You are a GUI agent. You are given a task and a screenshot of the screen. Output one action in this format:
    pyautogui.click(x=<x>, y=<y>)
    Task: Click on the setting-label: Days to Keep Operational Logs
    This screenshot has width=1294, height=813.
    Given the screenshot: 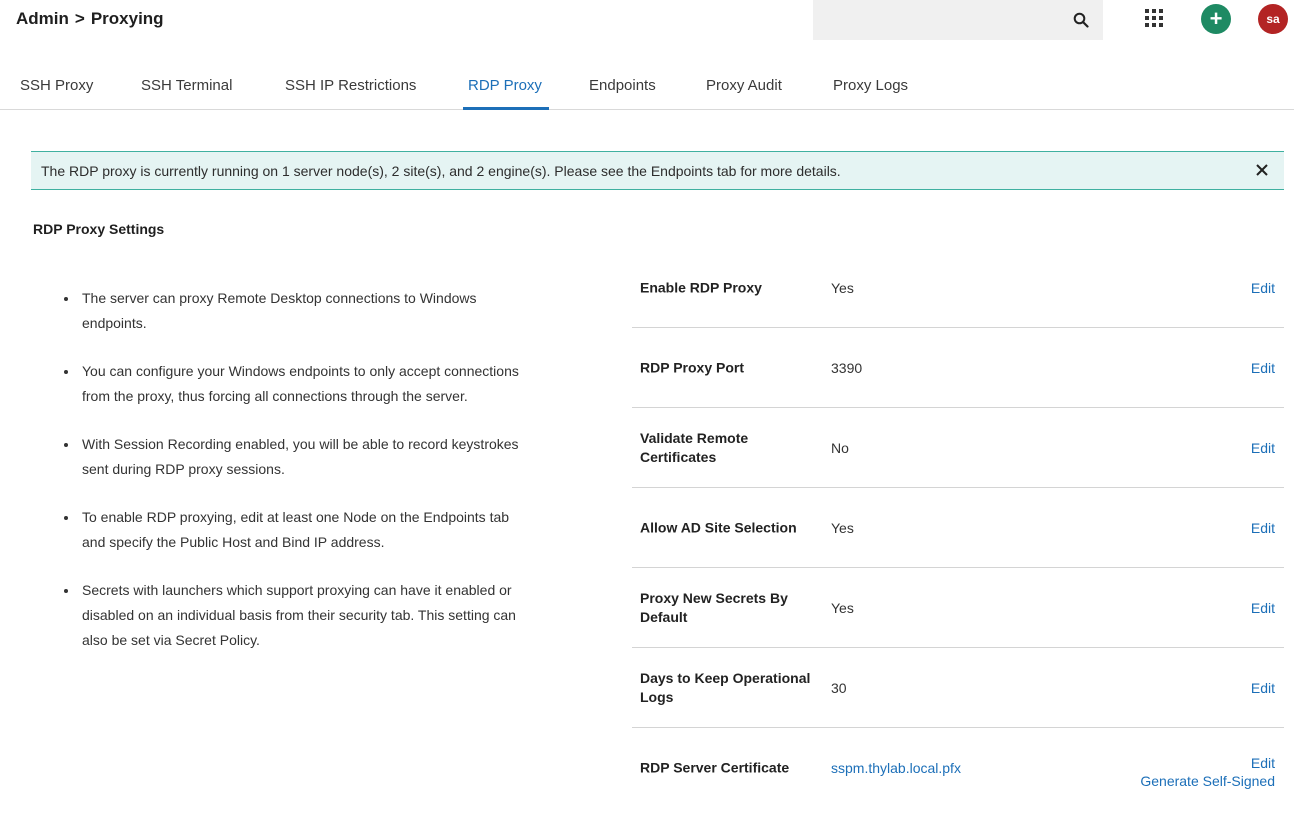 What is the action you would take?
    pyautogui.click(x=725, y=687)
    